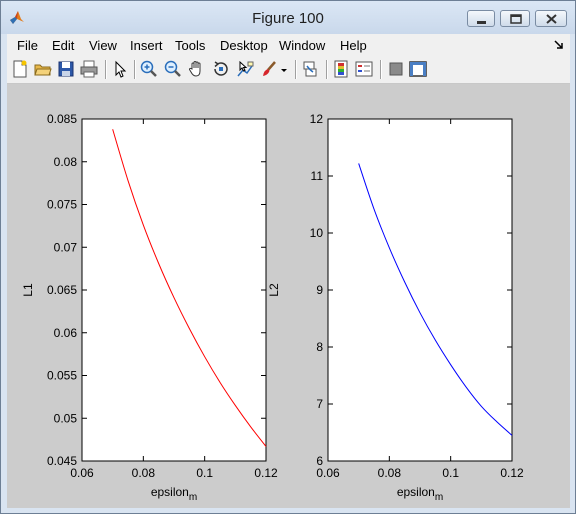  I want to click on y-tick-label: 0.08, so click(66, 162).